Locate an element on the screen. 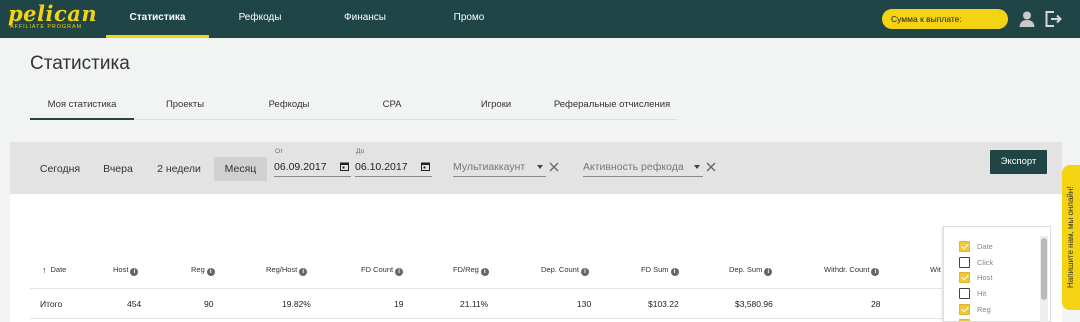  multiaccount-placeholder: Мультиаккаунт is located at coordinates (489, 167).